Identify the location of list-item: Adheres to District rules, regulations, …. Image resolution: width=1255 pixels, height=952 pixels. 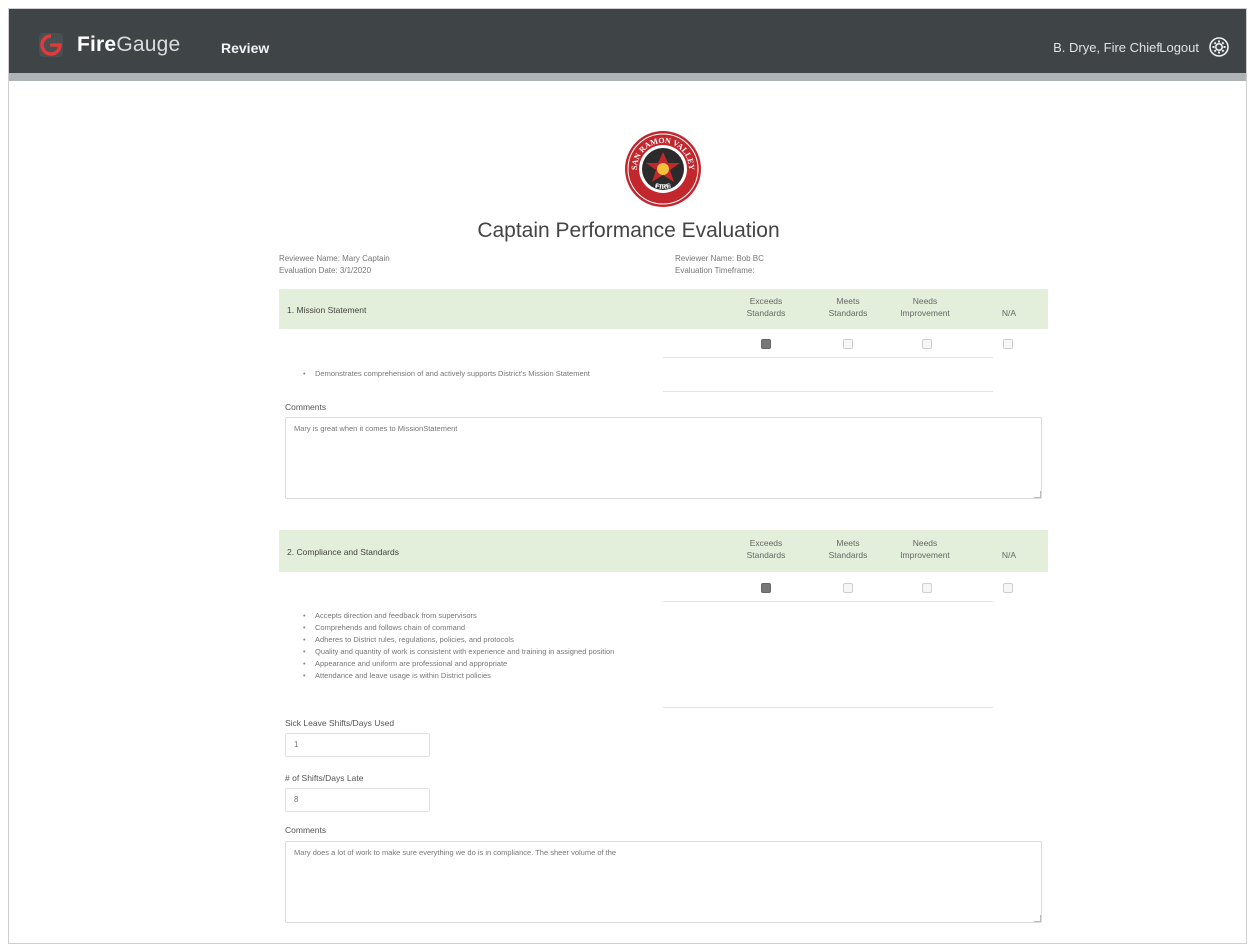
(458, 640).